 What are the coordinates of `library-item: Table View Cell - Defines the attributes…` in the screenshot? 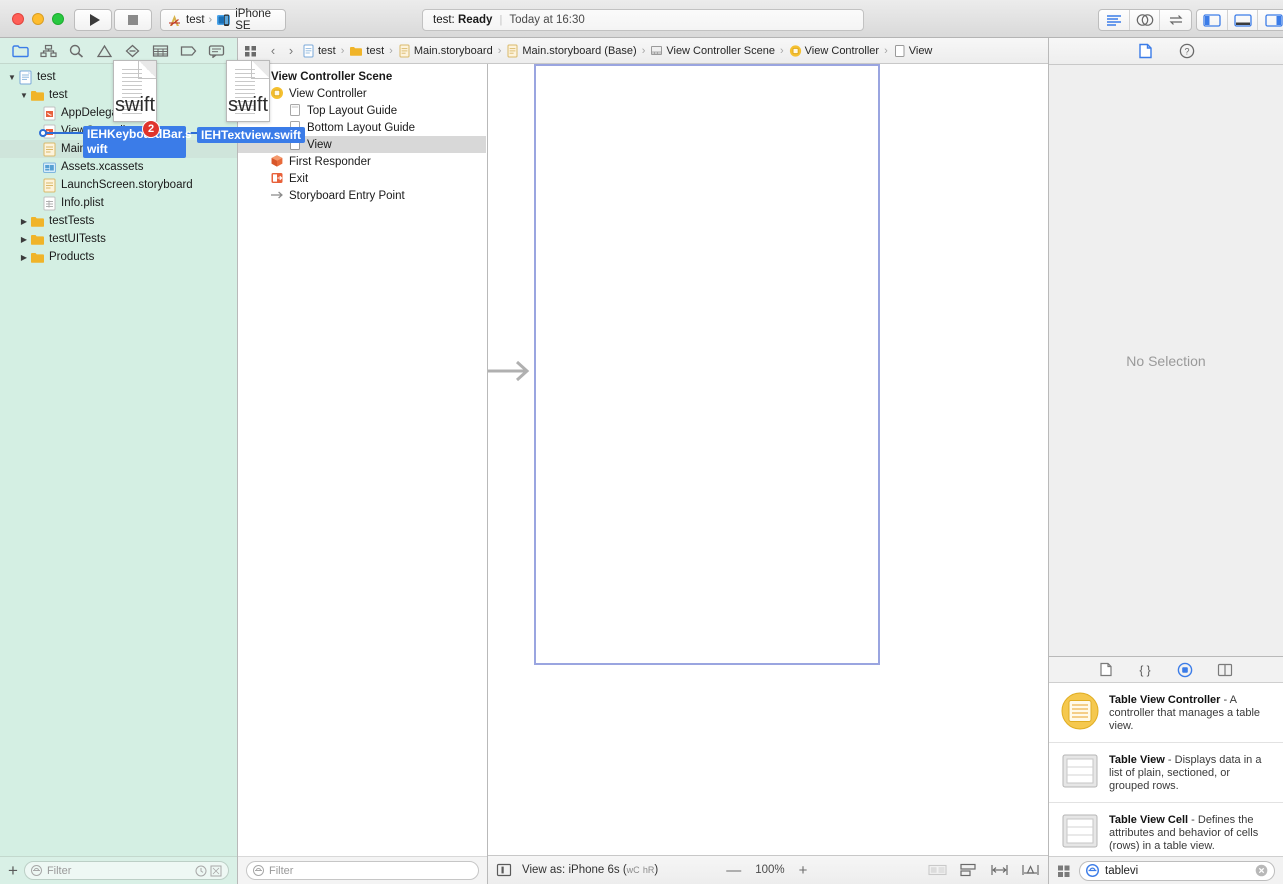 It's located at (1166, 829).